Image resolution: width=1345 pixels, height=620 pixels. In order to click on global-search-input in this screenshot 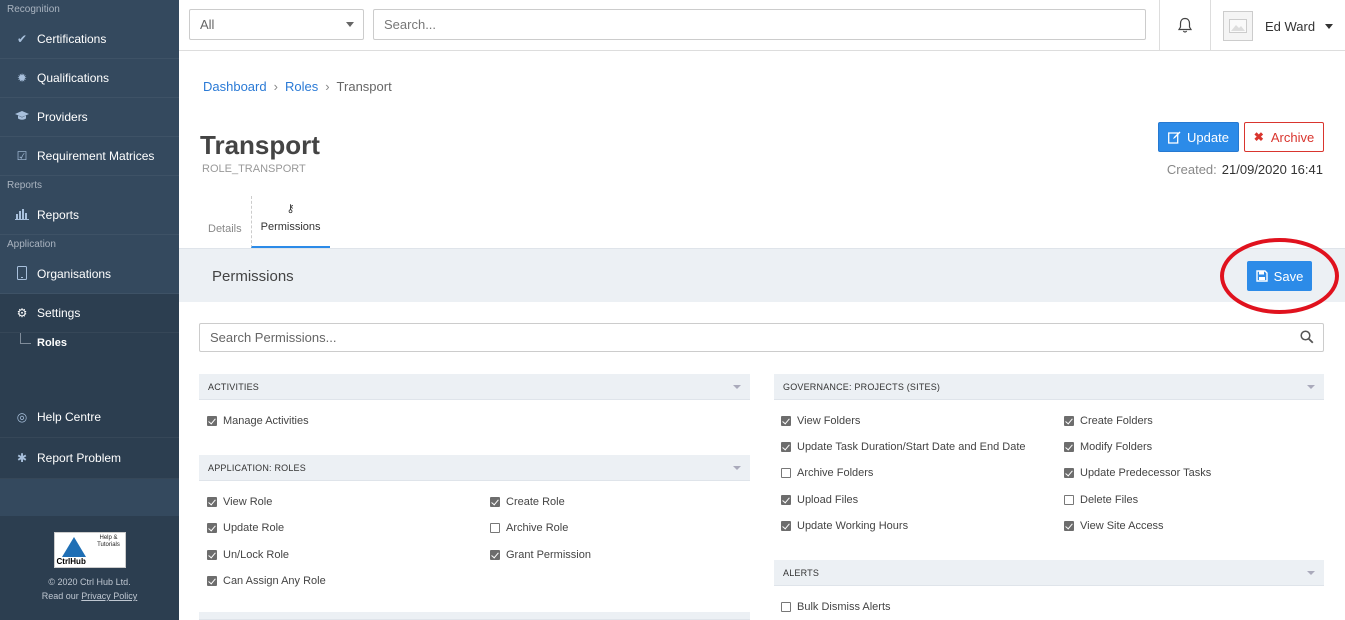, I will do `click(759, 24)`.